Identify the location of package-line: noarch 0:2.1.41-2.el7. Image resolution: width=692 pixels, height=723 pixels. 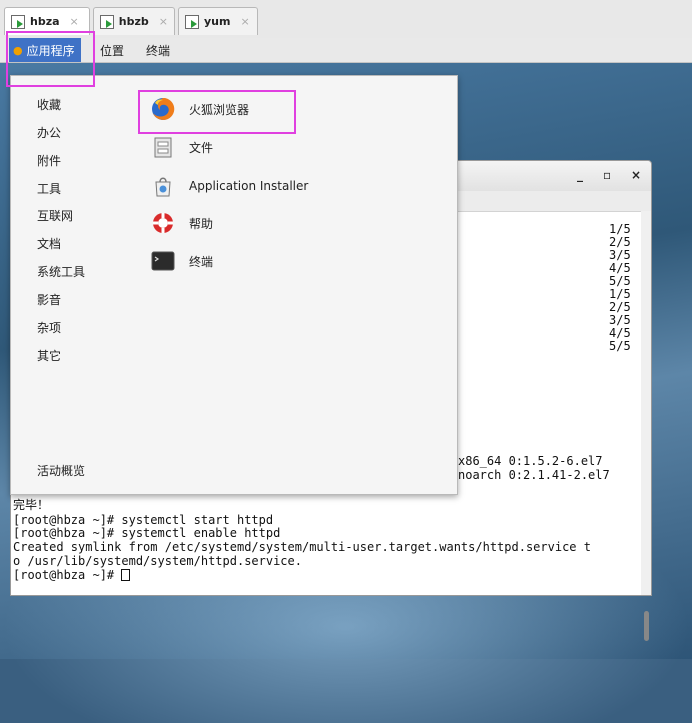
(534, 475).